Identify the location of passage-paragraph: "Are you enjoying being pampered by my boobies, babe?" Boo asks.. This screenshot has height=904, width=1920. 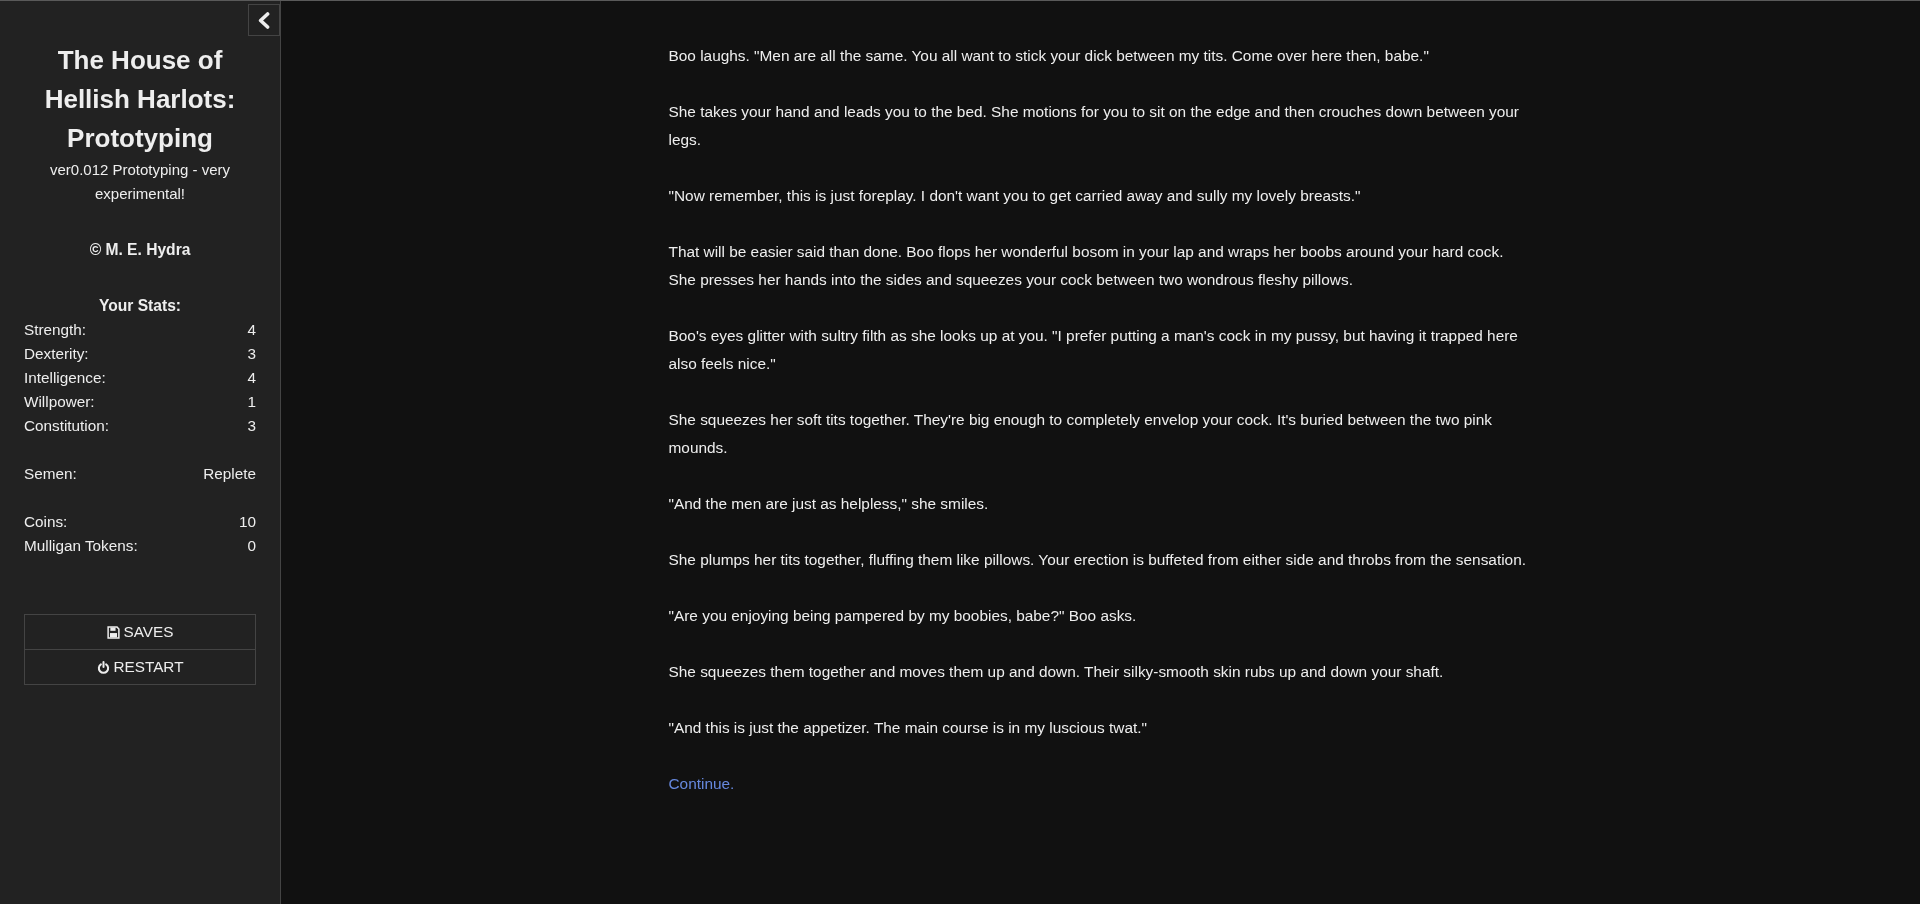
(903, 616).